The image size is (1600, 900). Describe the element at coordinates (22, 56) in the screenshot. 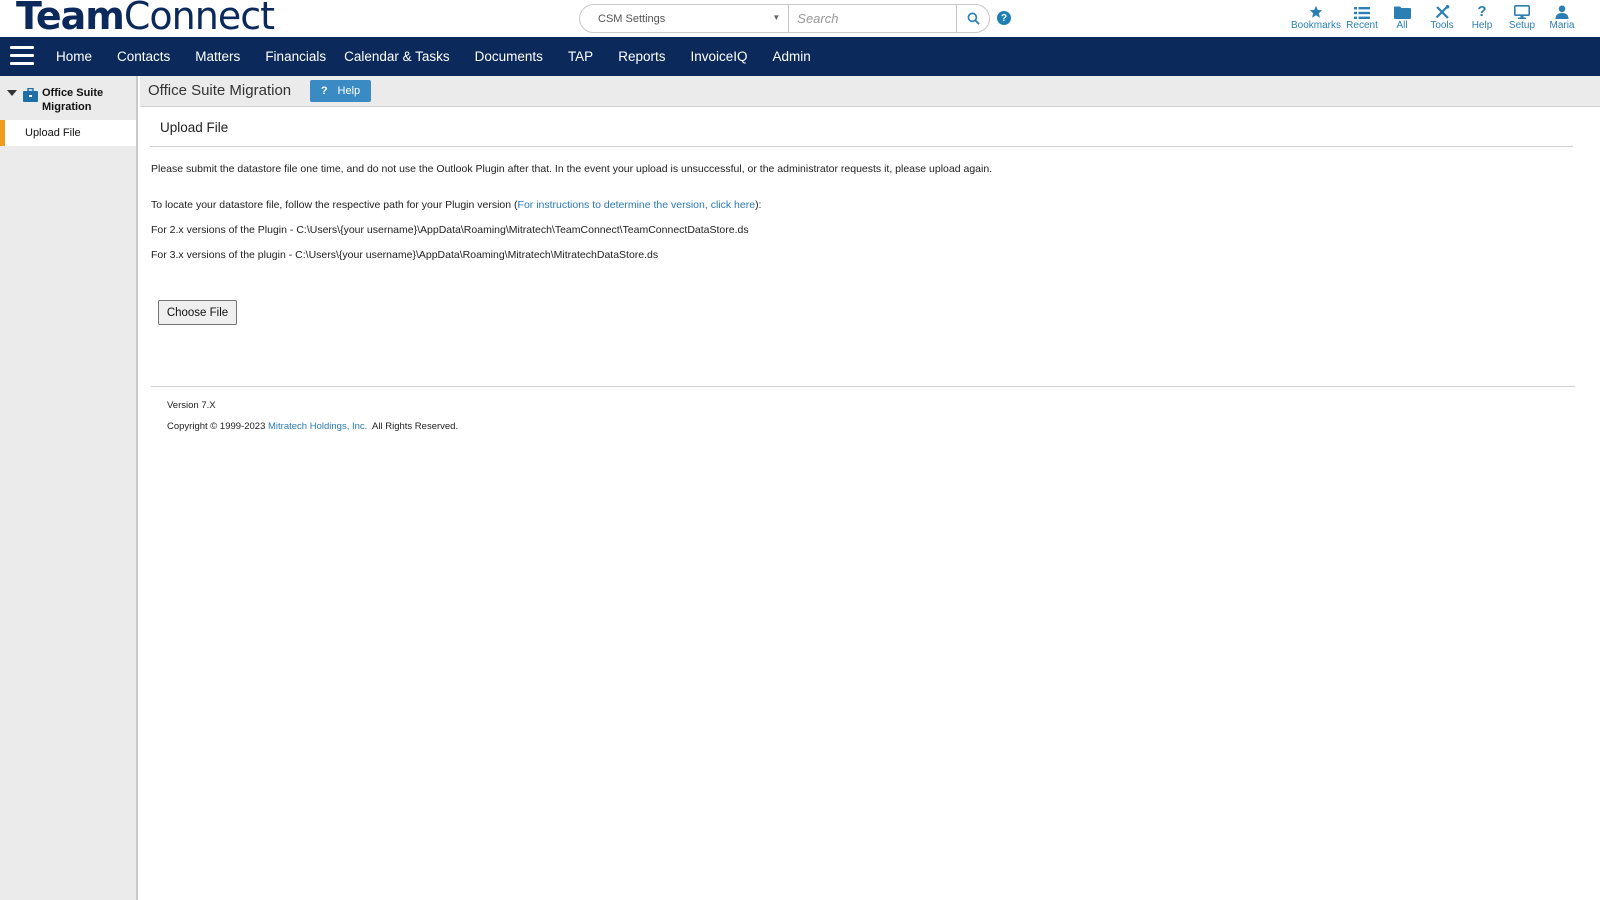

I see `hamburger-menu-icon` at that location.